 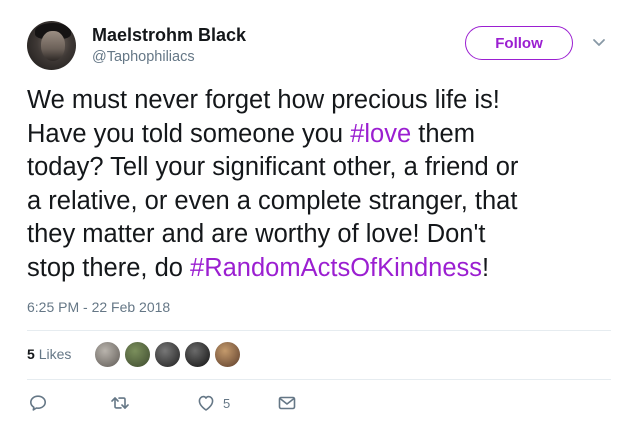 I want to click on tweet-timestamp: 6:25 PM - 22 Feb 2018, so click(x=98, y=307).